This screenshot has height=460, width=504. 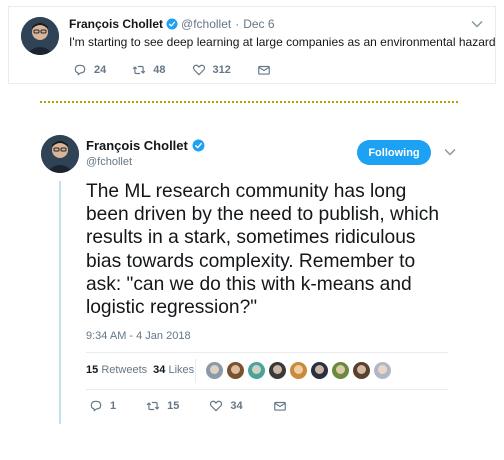 What do you see at coordinates (267, 389) in the screenshot?
I see `stats-divider-bottom` at bounding box center [267, 389].